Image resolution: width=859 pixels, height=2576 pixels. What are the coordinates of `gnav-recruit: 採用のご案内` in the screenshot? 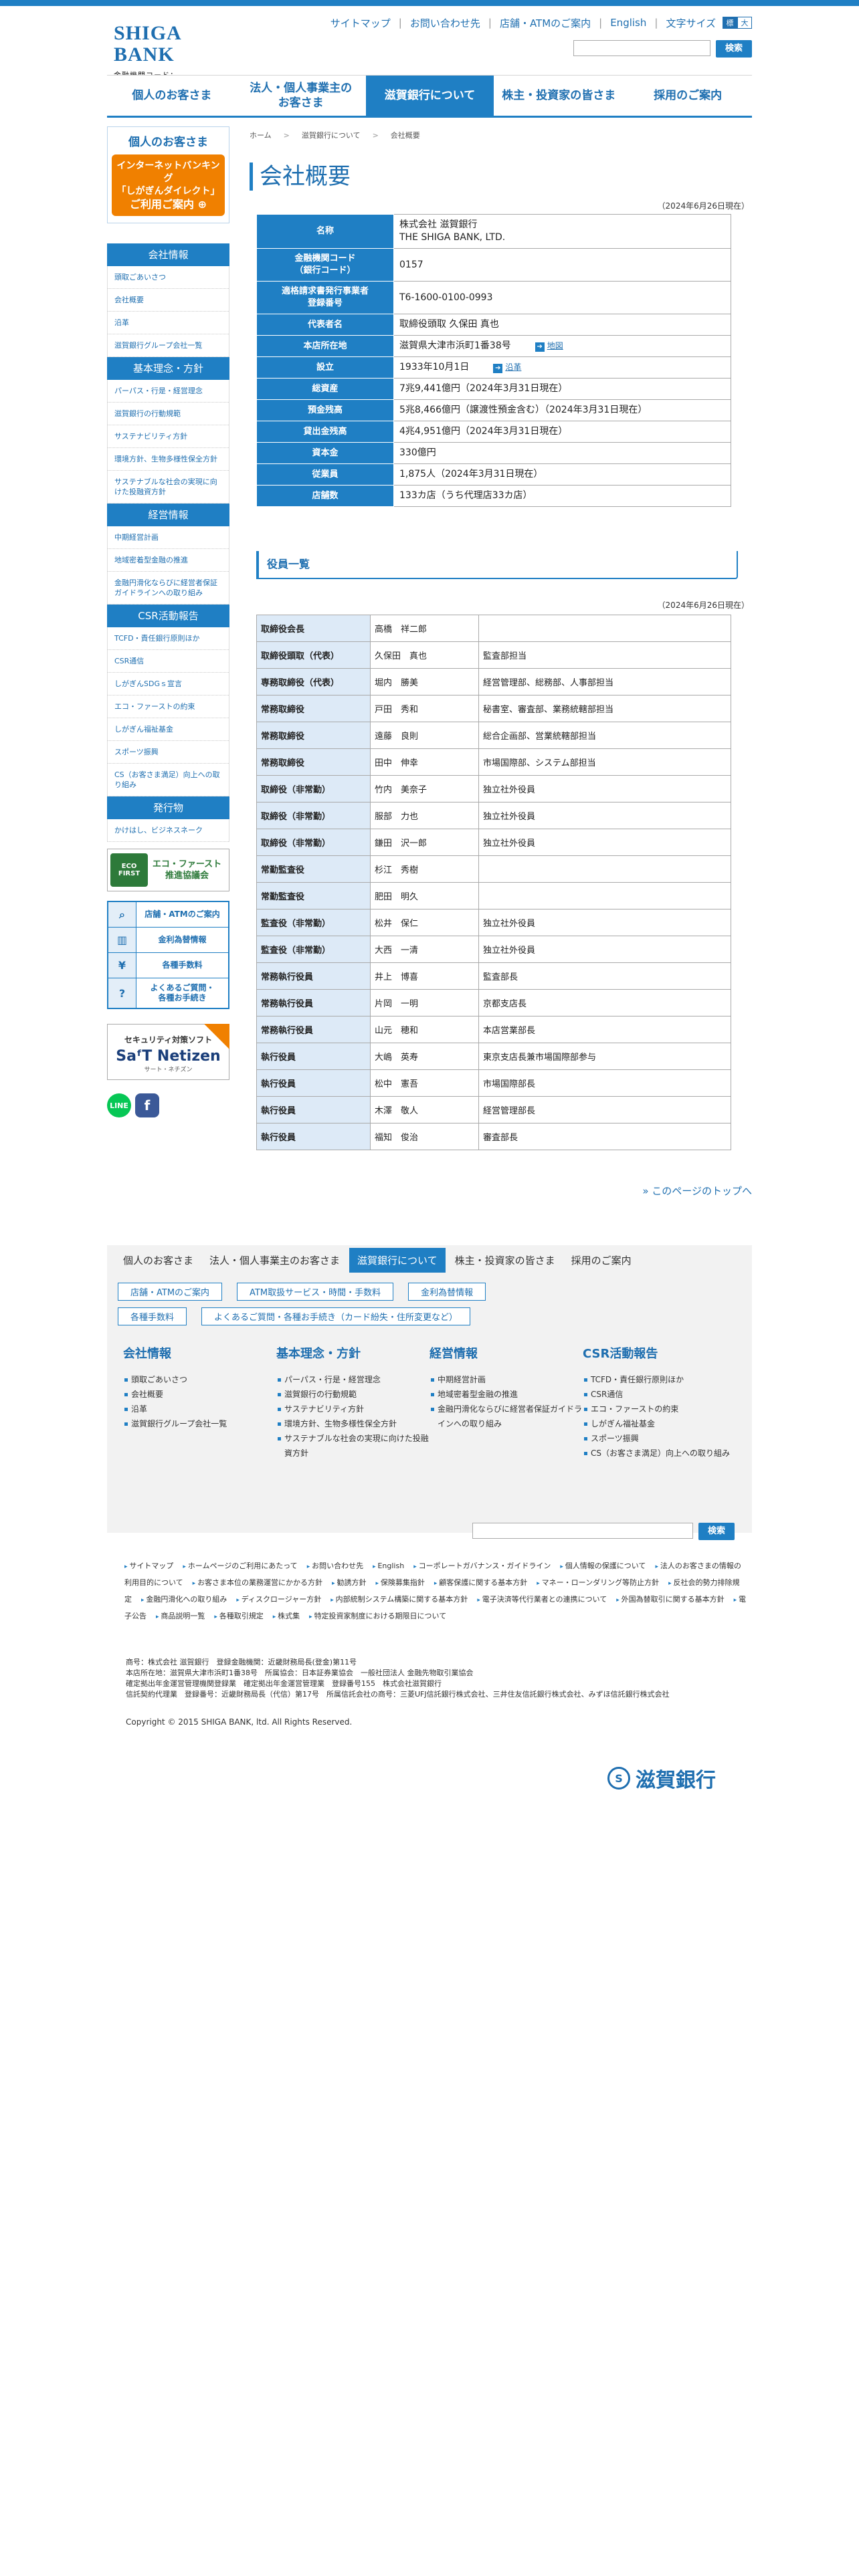 It's located at (687, 96).